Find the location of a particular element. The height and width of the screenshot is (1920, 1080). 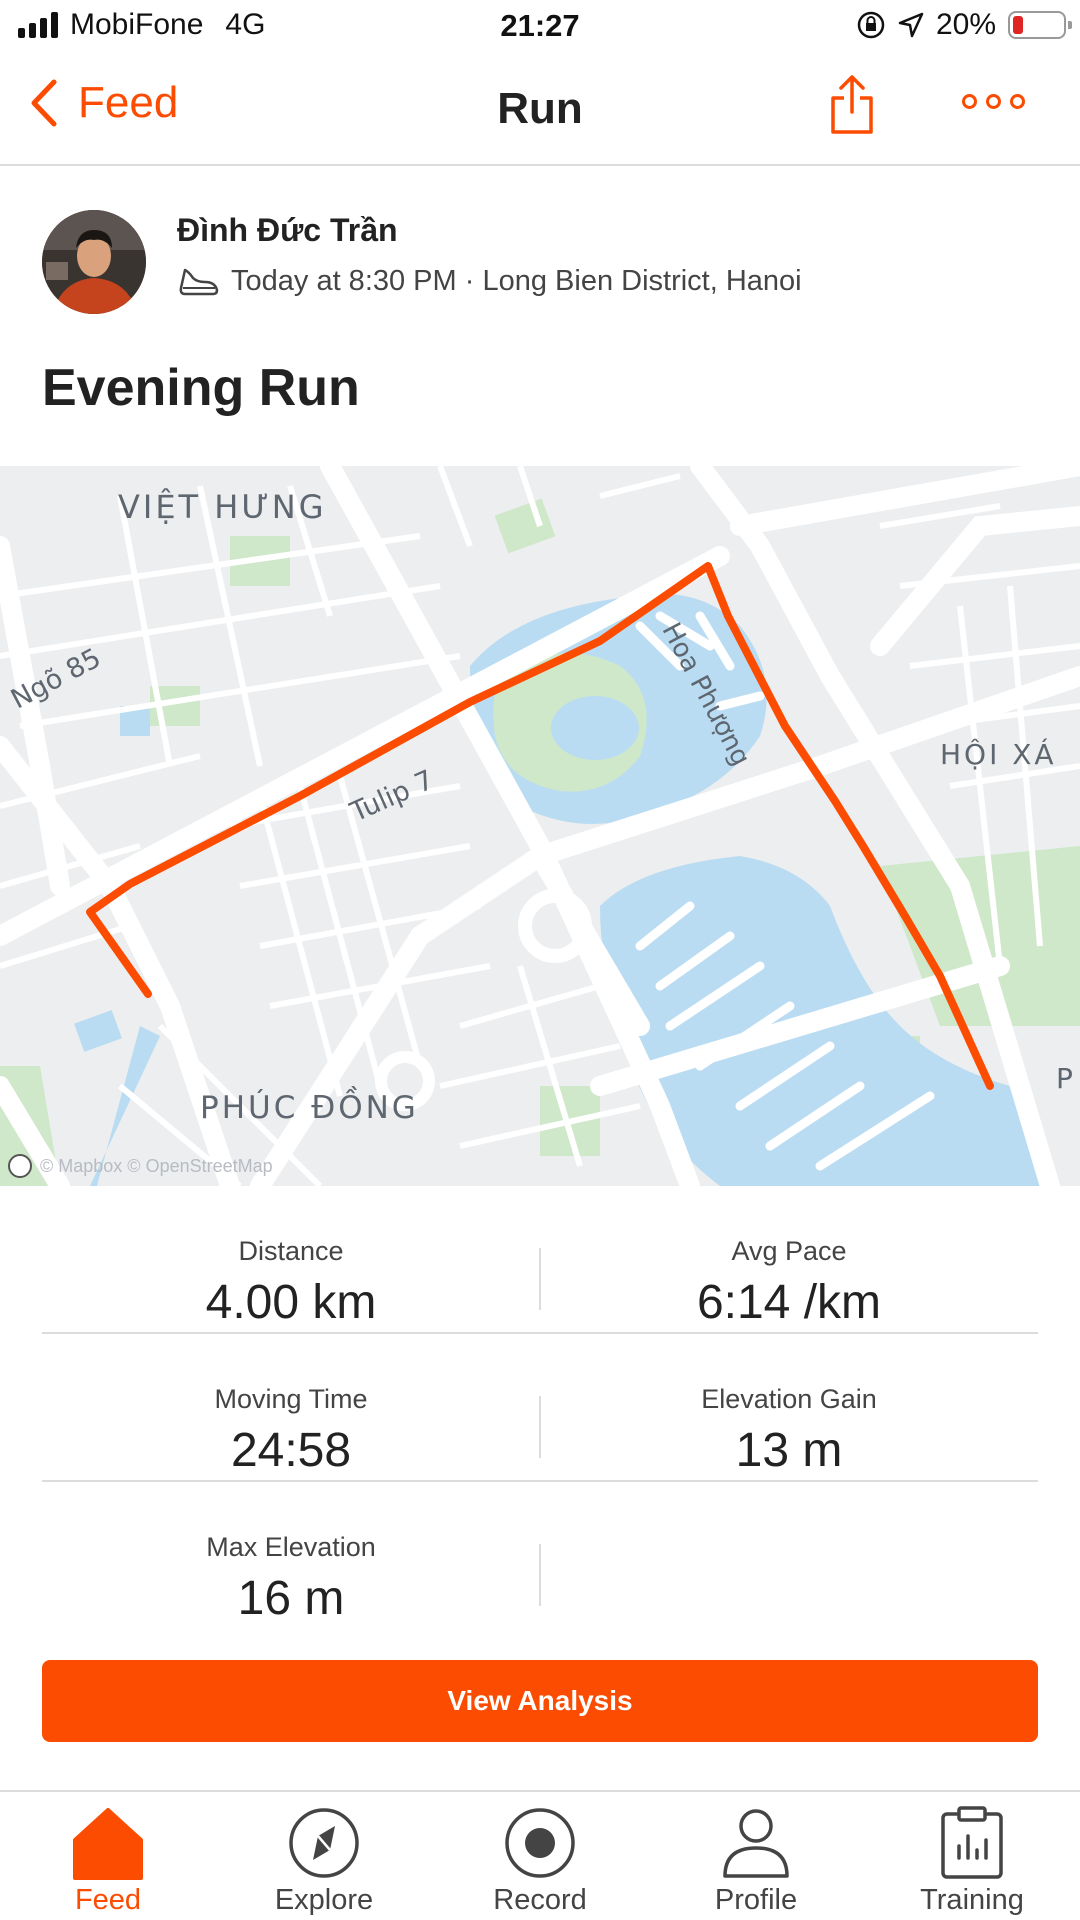

stat-moving-time: Moving Time 24:58 is located at coordinates (291, 1406).